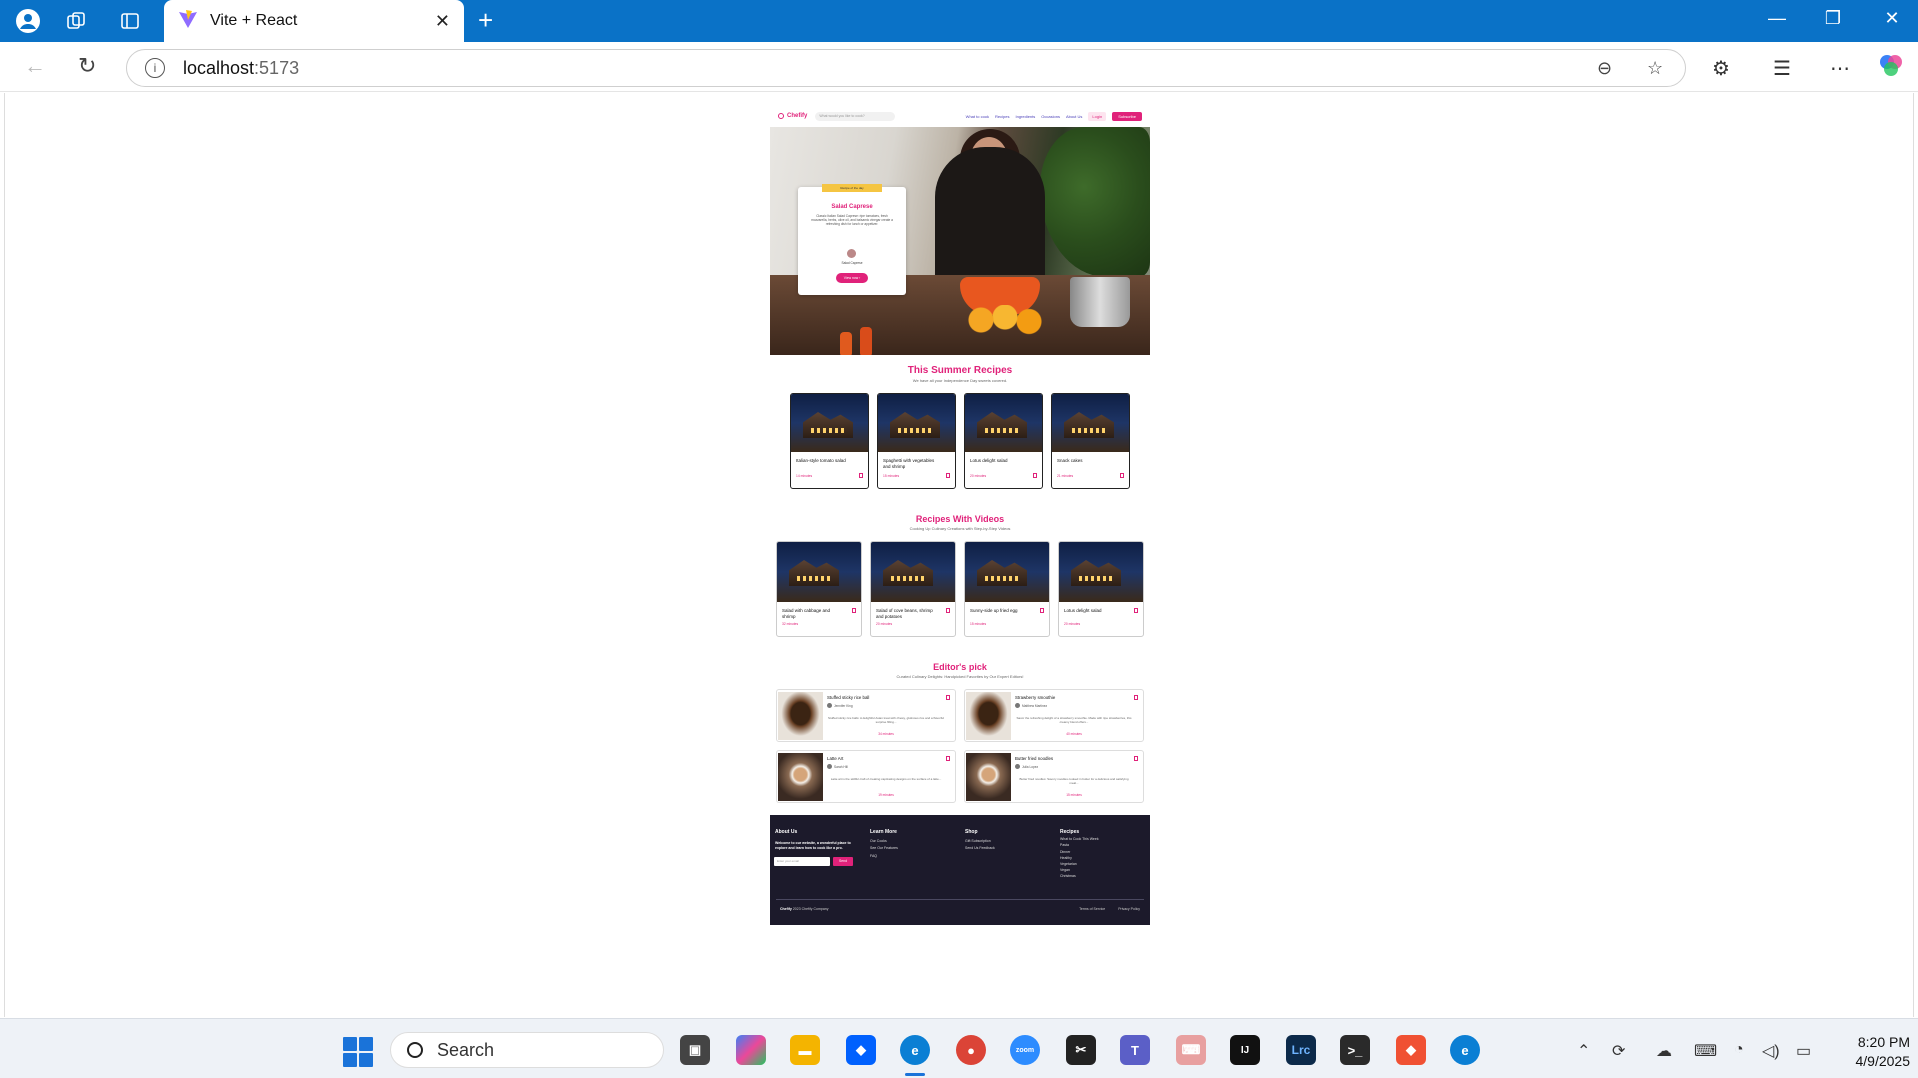 The height and width of the screenshot is (1078, 1918). I want to click on zoom-icon: zoom, so click(1025, 1050).